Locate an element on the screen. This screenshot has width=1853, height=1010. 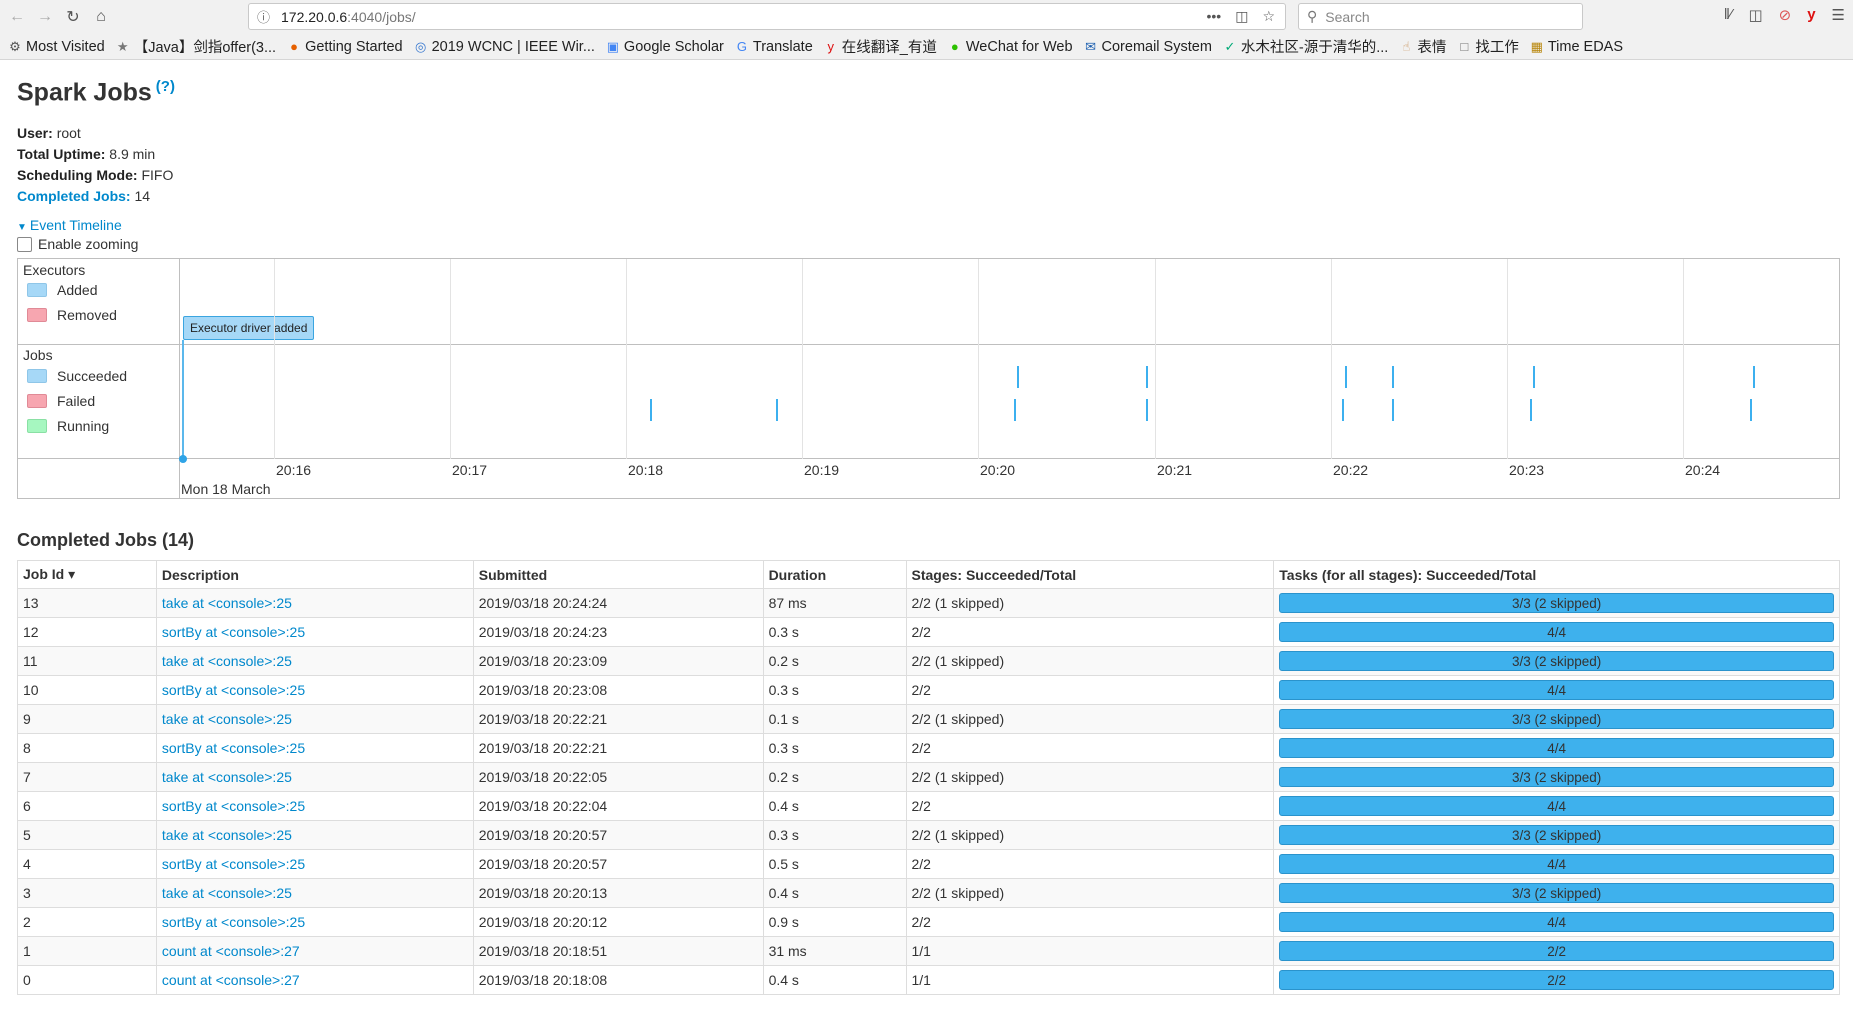
job-id-cell: 11 is located at coordinates (87, 661).